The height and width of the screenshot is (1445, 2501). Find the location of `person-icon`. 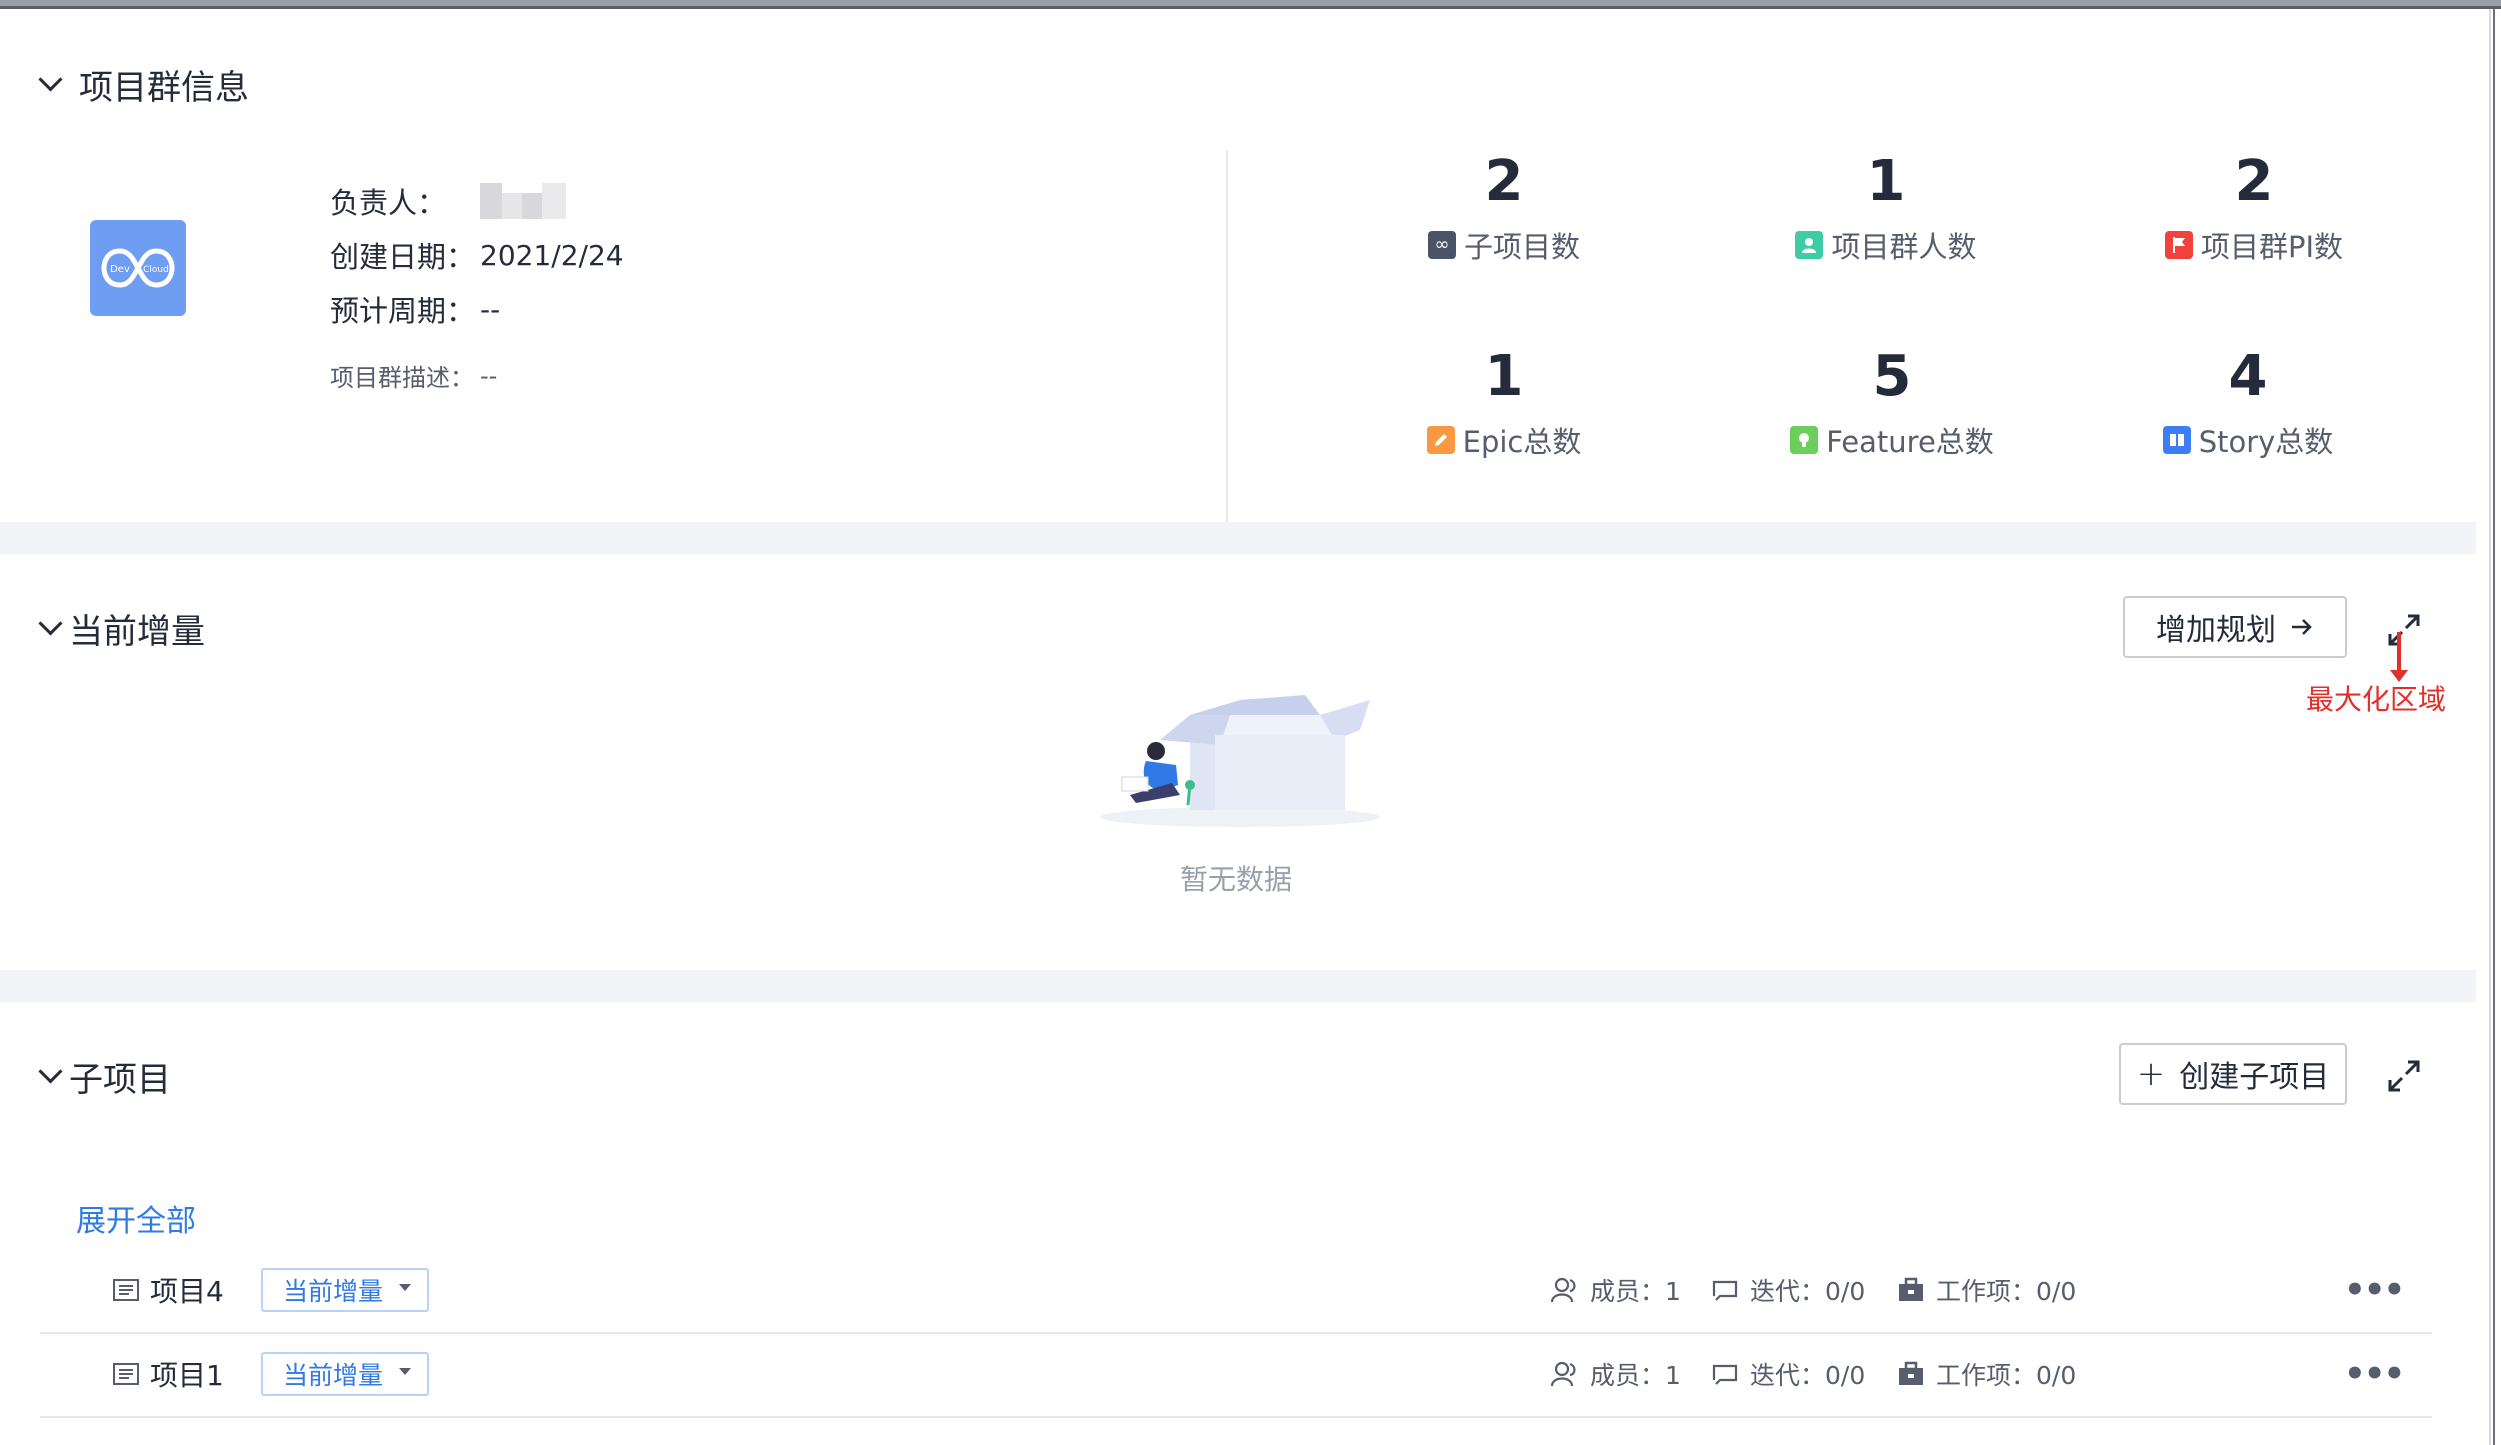

person-icon is located at coordinates (1809, 245).